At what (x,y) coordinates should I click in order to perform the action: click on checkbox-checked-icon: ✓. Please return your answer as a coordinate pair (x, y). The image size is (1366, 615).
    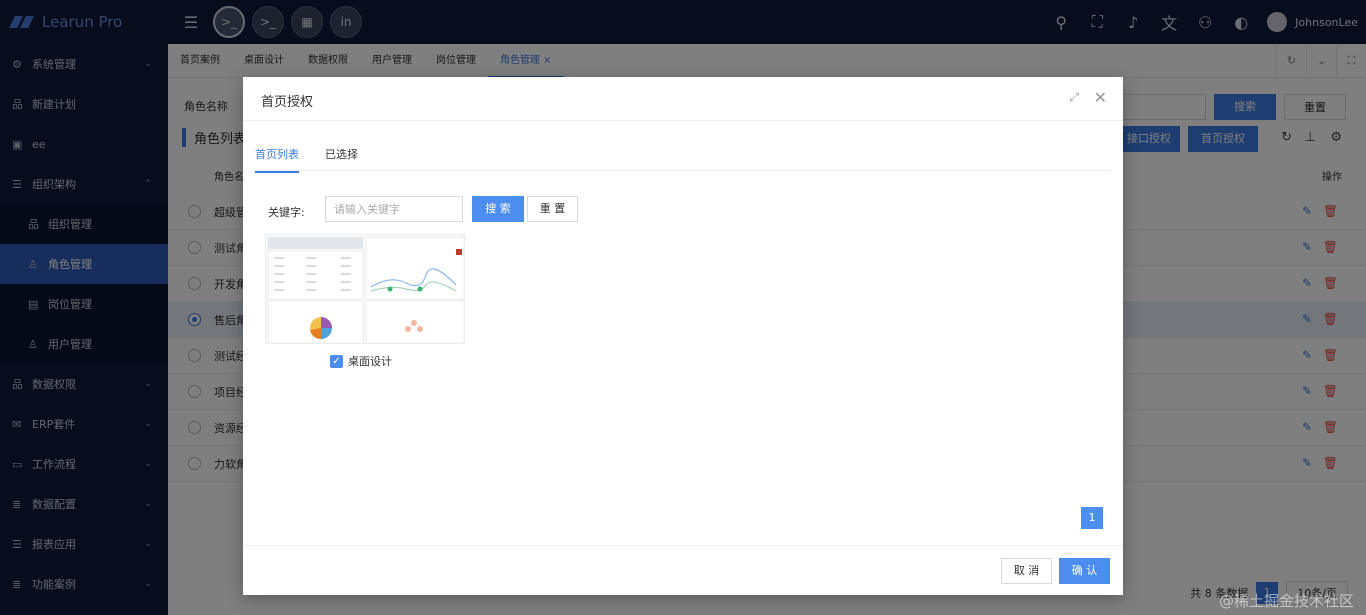
    Looking at the image, I should click on (336, 361).